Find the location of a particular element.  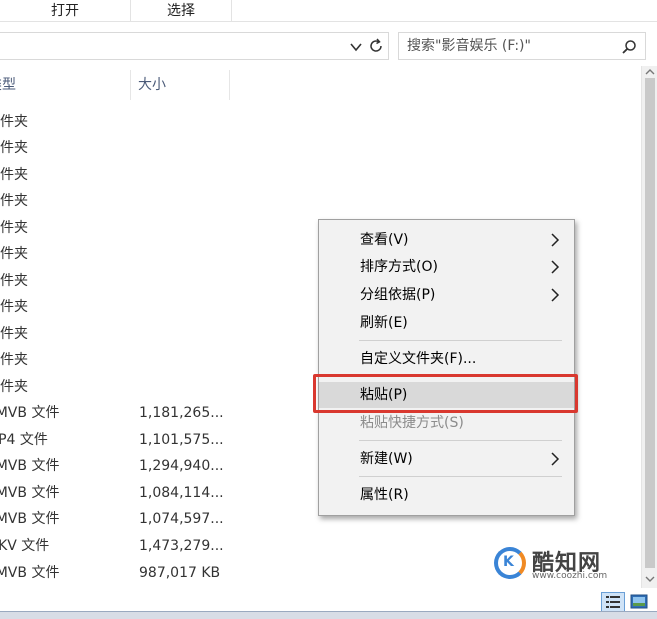

menu-item-label: 分组依据(P) is located at coordinates (398, 295).